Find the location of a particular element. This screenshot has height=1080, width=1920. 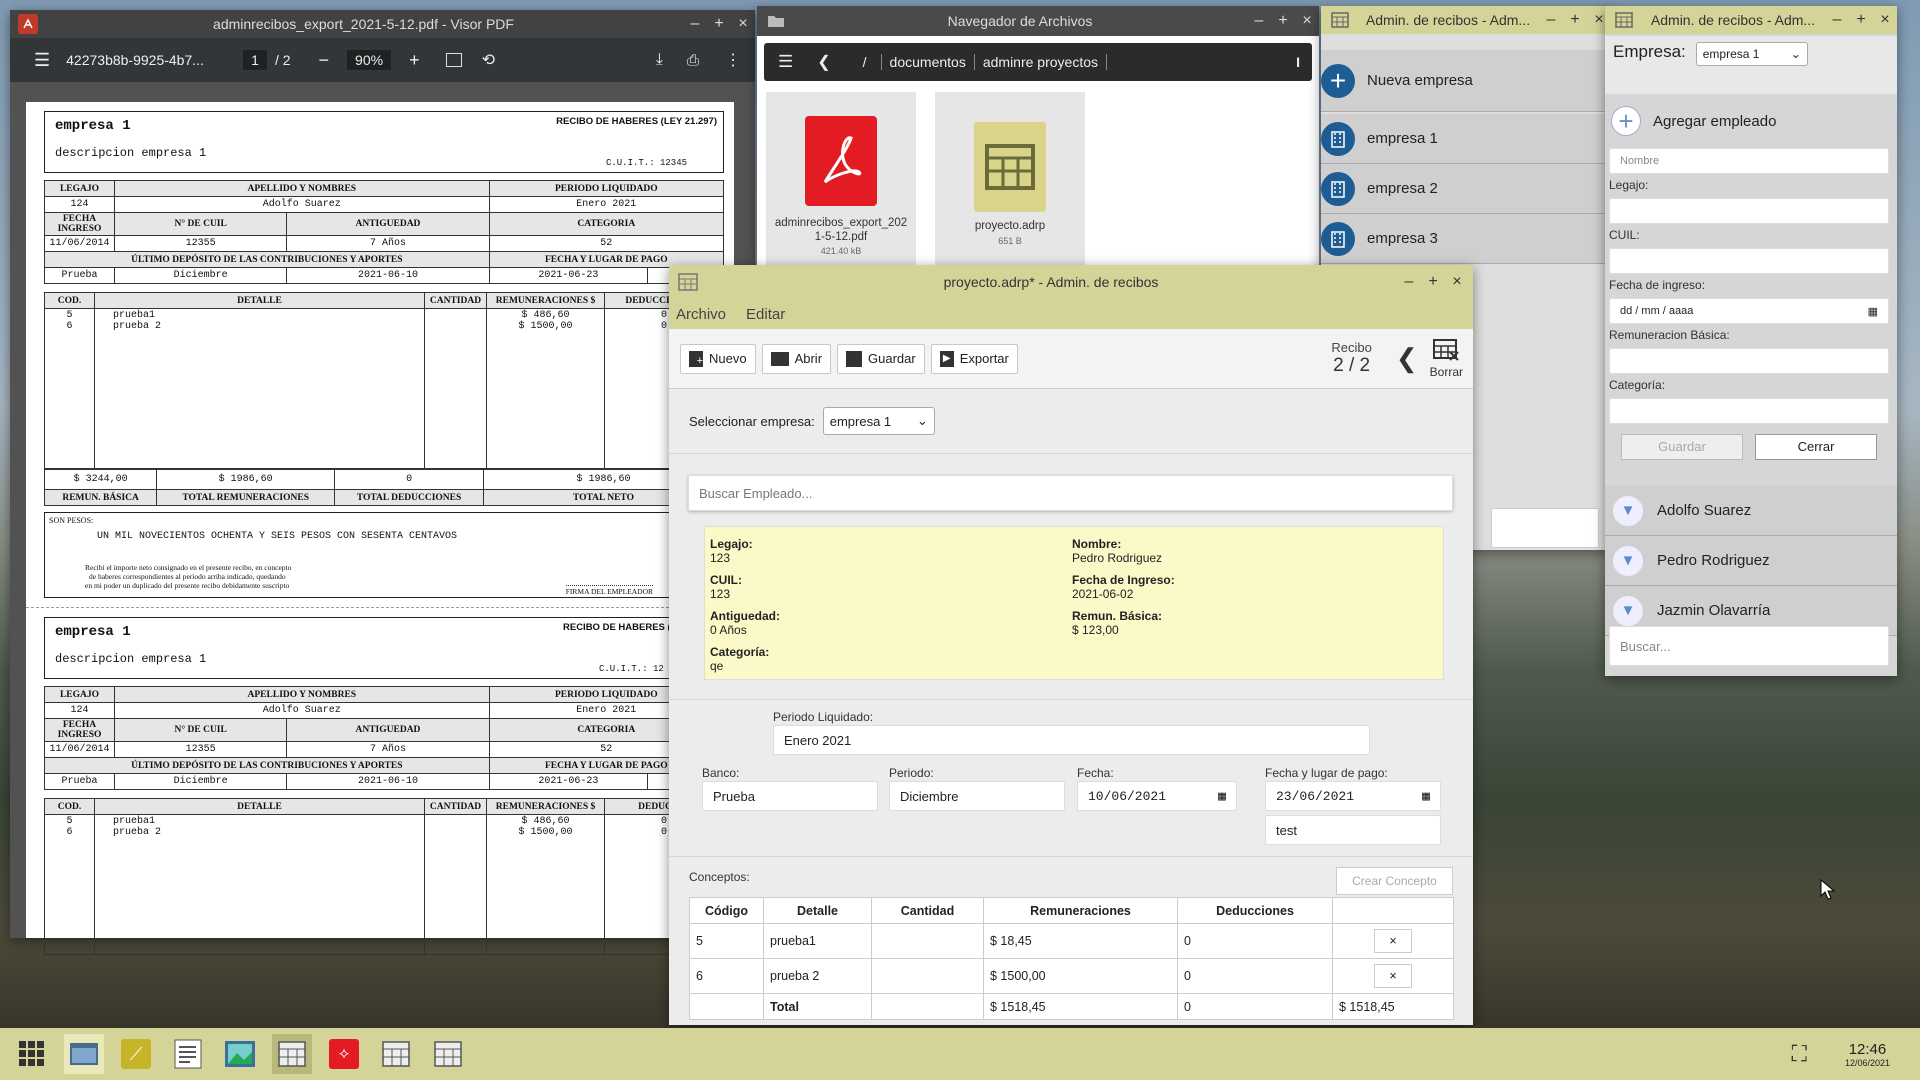

back-icon: ❮ is located at coordinates (823, 62).